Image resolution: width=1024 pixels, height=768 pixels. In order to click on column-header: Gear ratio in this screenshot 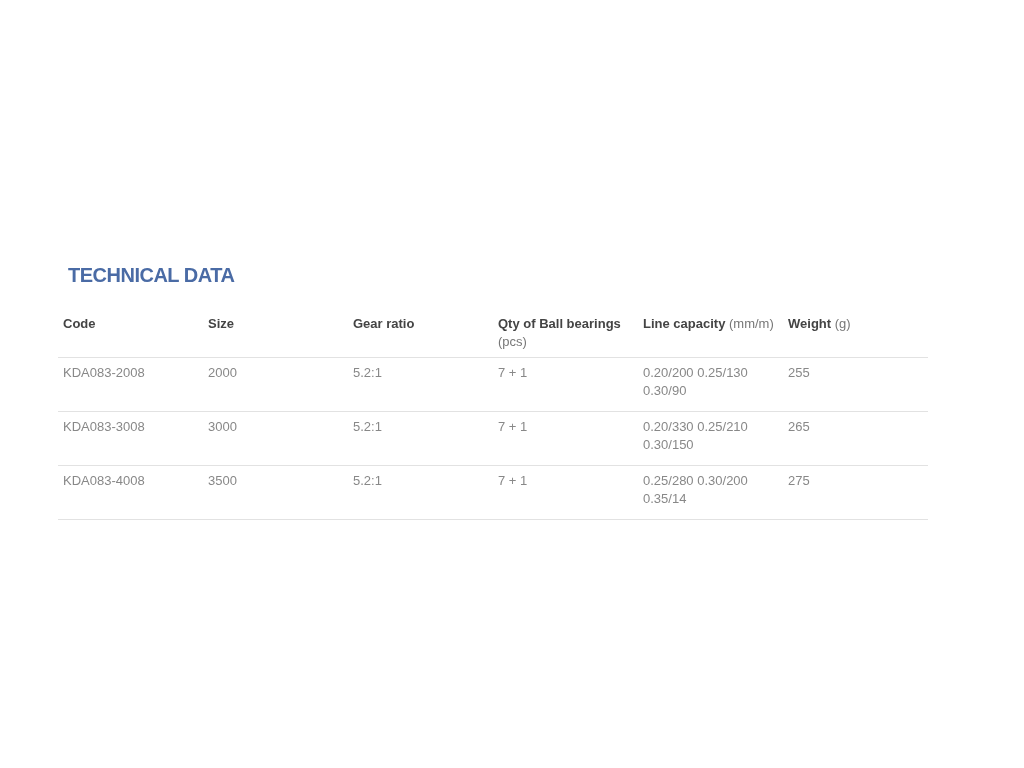, I will do `click(384, 323)`.